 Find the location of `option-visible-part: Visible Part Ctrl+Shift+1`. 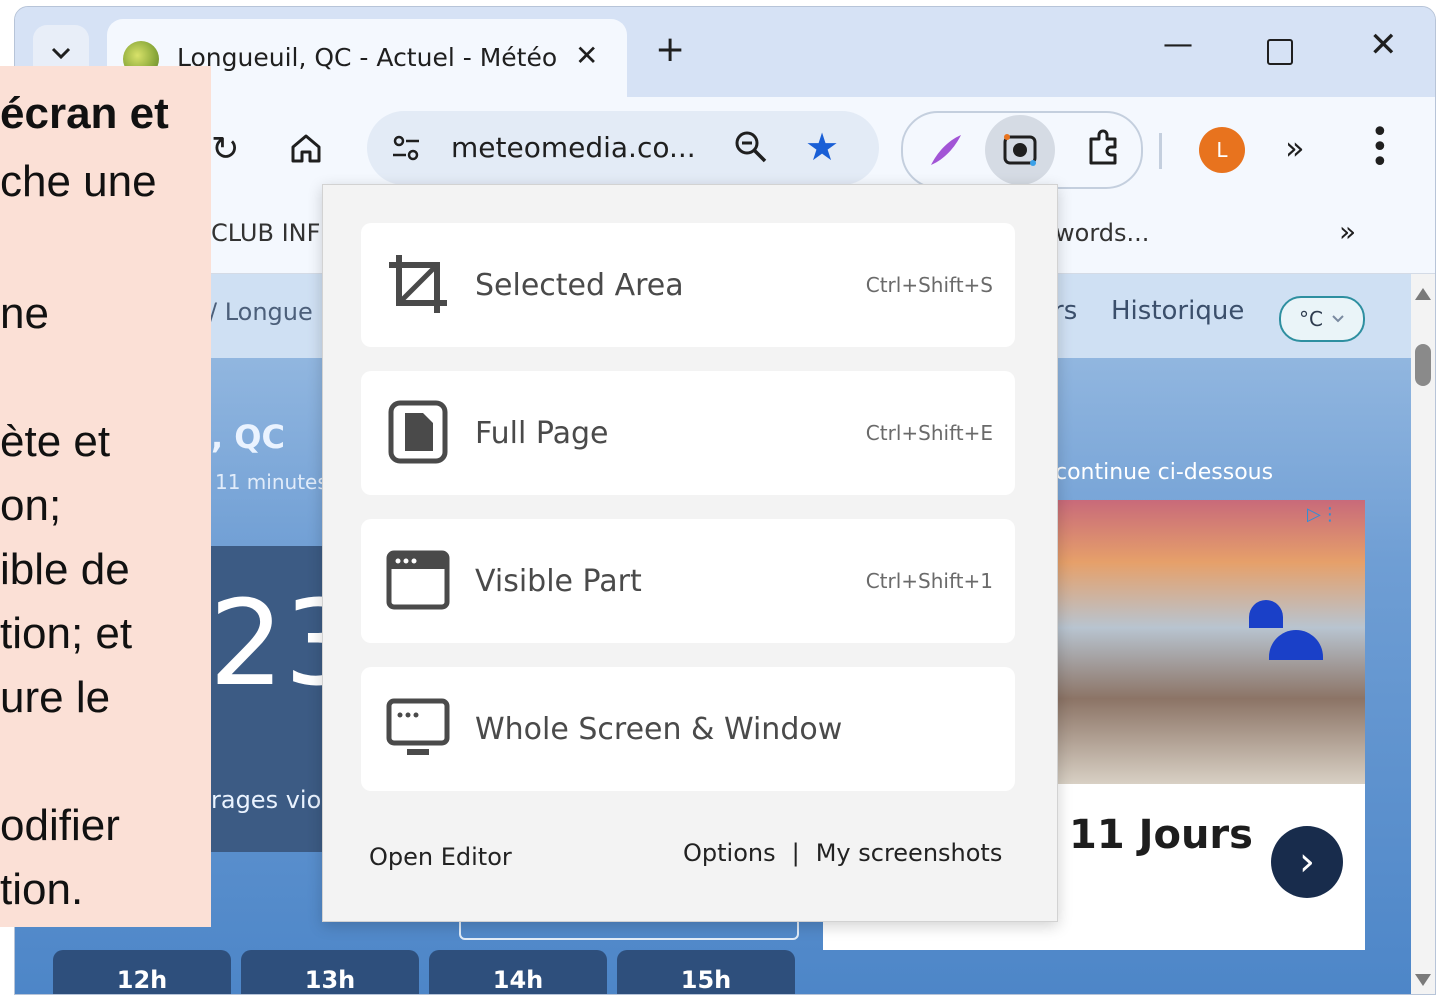

option-visible-part: Visible Part Ctrl+Shift+1 is located at coordinates (688, 581).